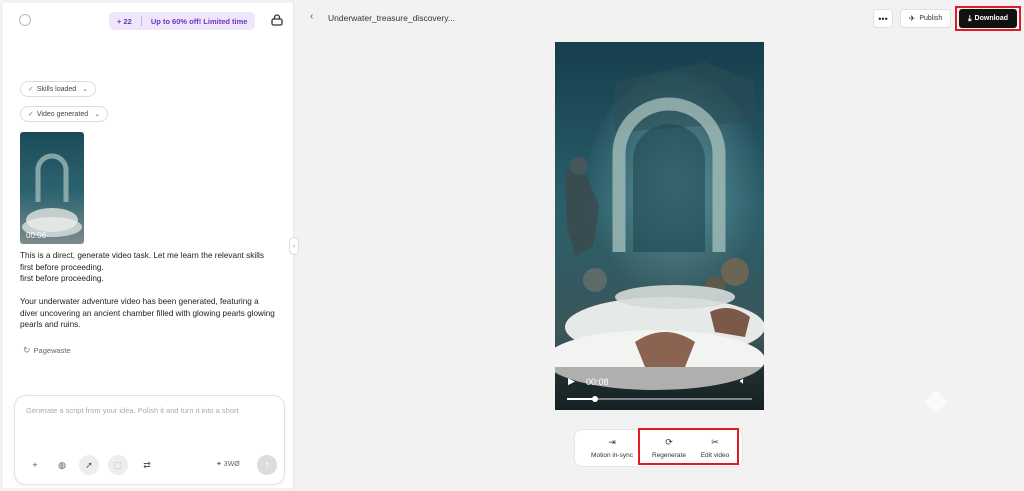  I want to click on more-icon: •••, so click(883, 18).